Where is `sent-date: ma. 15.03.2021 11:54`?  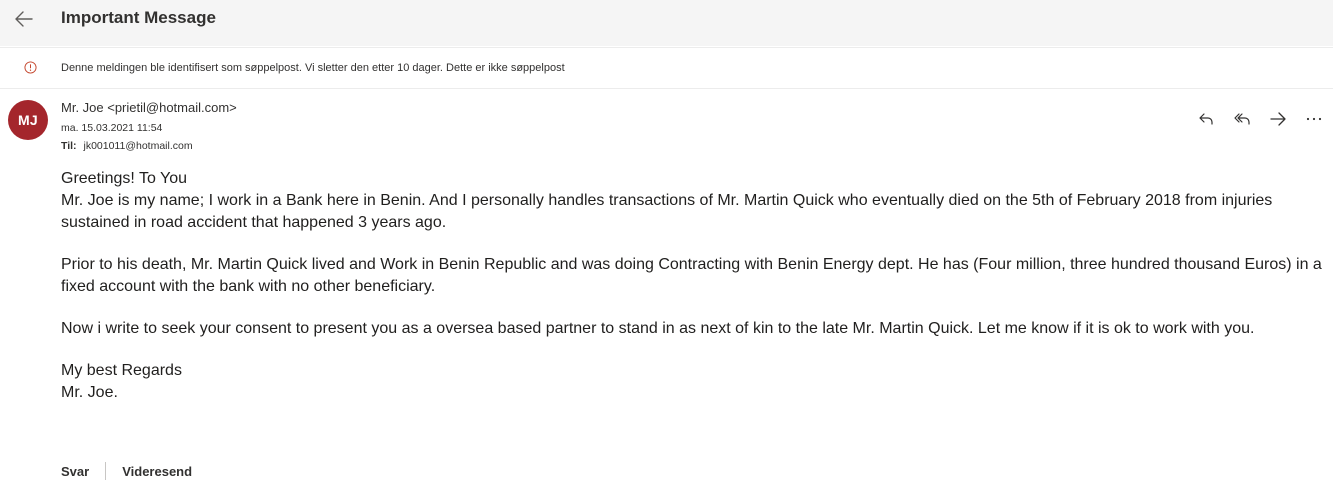 sent-date: ma. 15.03.2021 11:54 is located at coordinates (112, 128).